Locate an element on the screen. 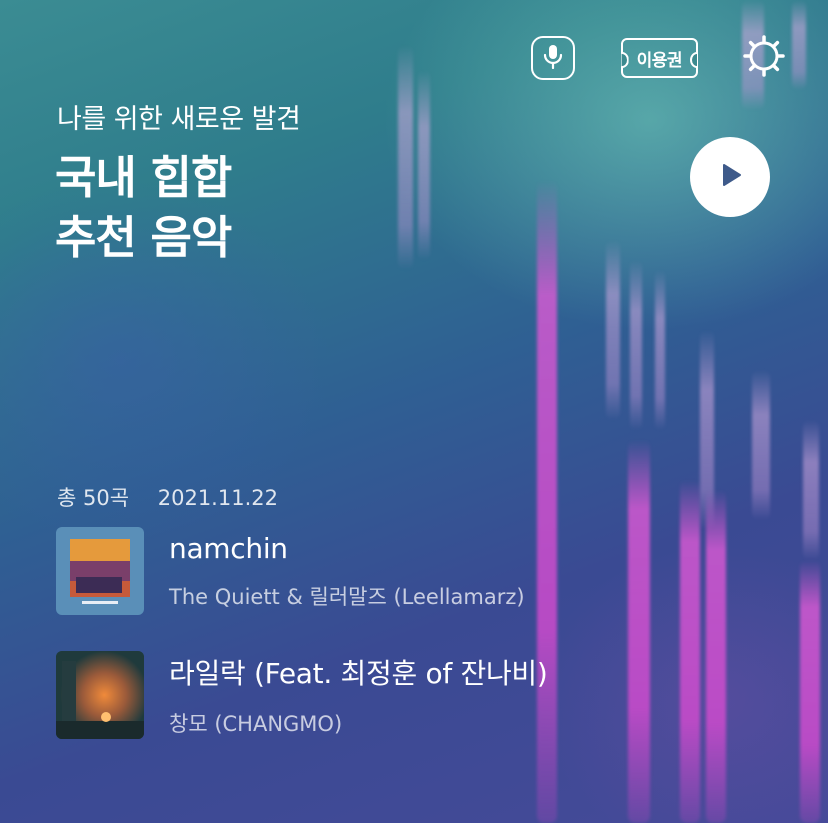 This screenshot has width=828, height=823. play-all-button is located at coordinates (730, 177).